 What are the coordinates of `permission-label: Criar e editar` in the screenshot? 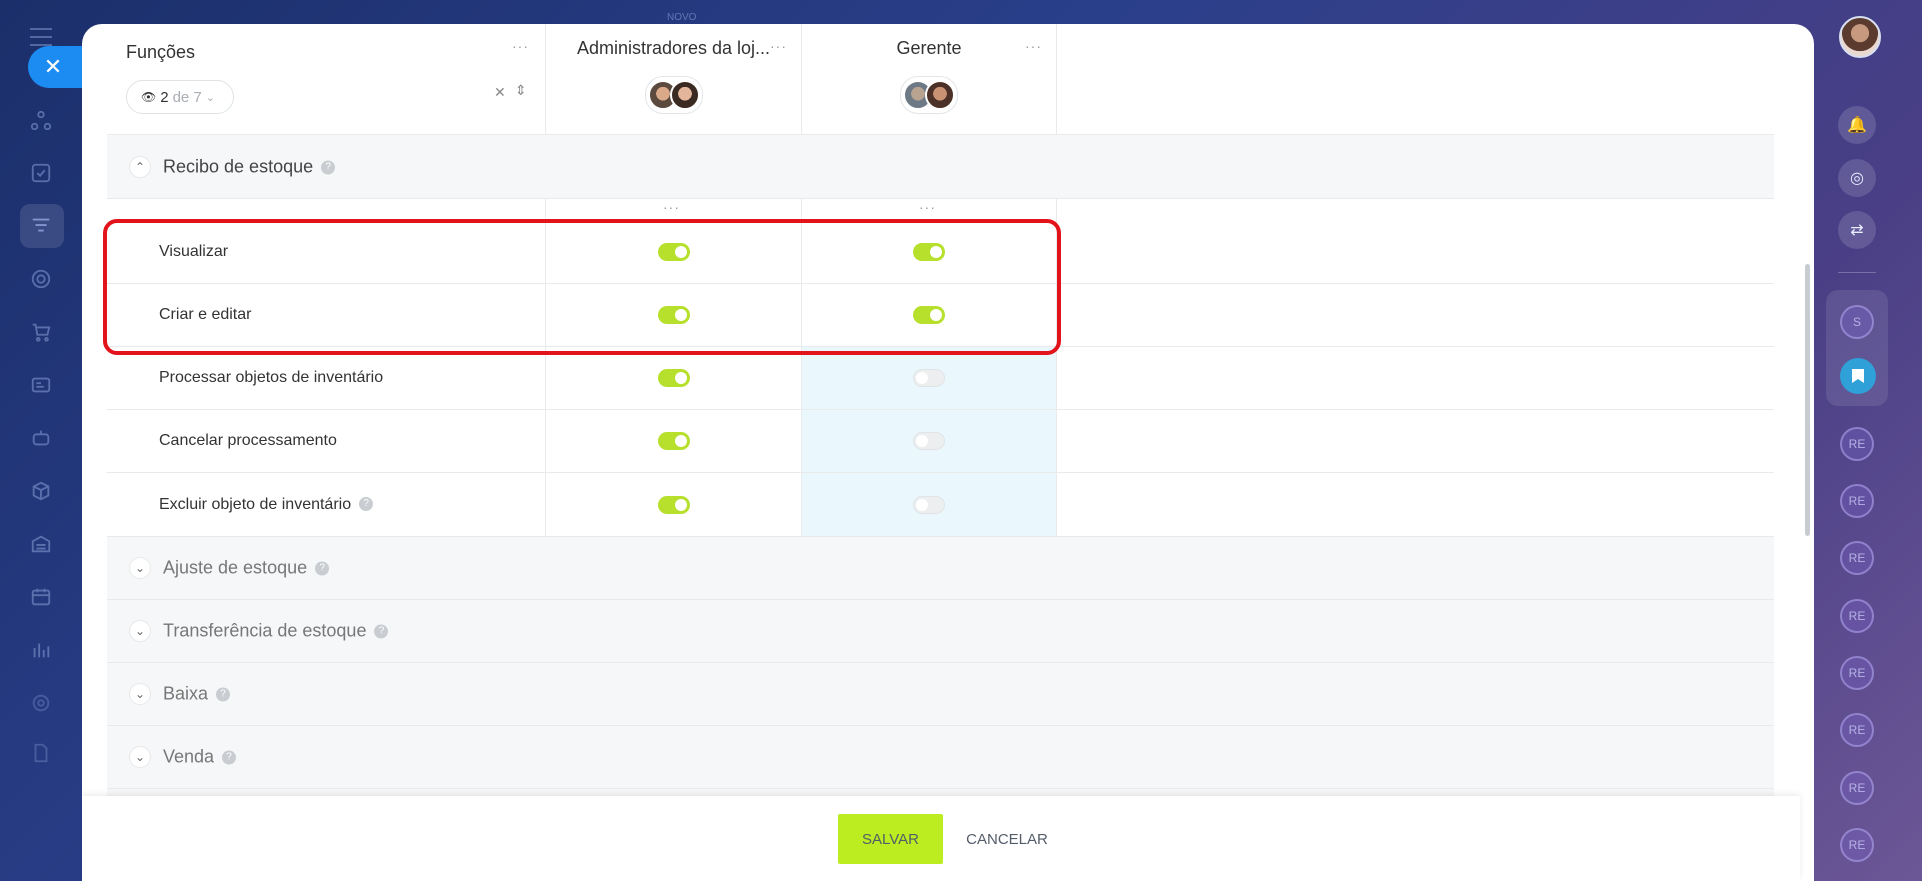 It's located at (205, 314).